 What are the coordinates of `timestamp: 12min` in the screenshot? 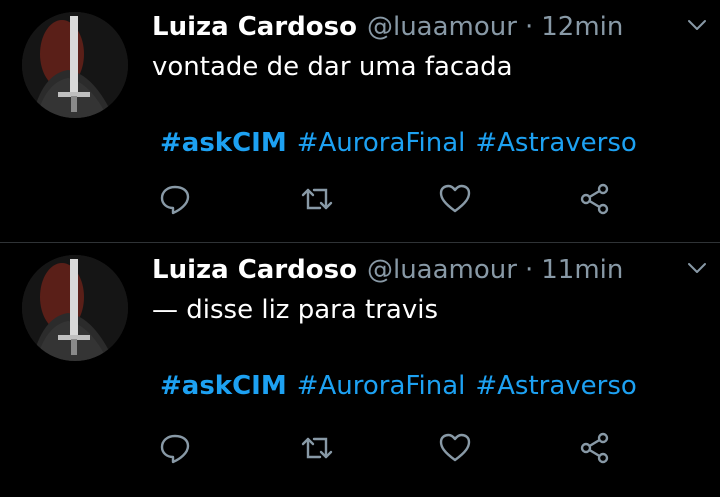 It's located at (582, 27).